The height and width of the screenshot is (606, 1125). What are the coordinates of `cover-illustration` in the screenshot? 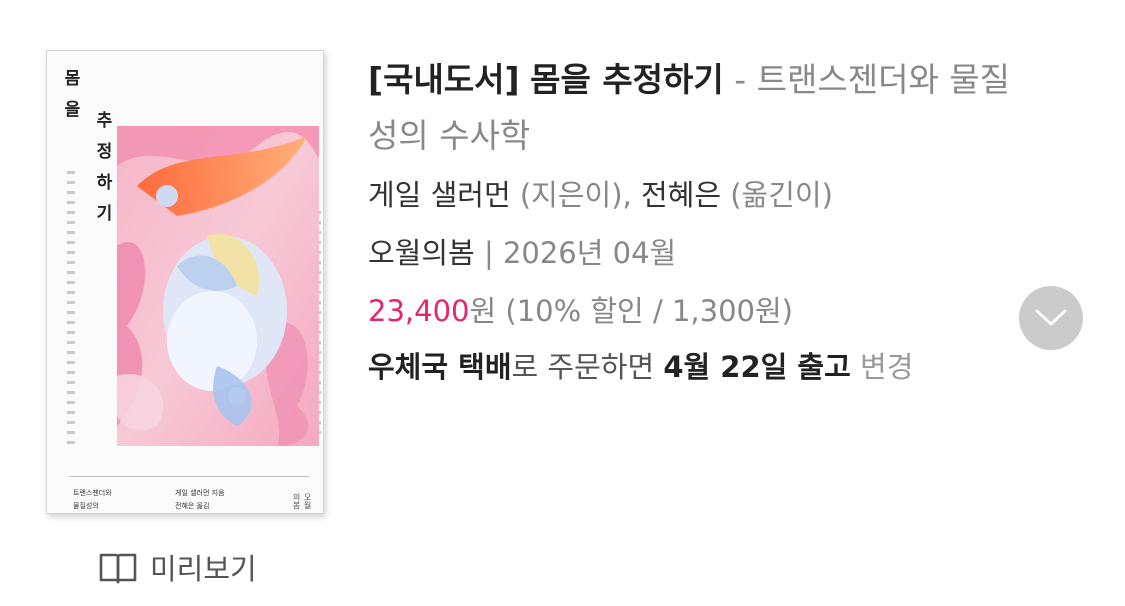 It's located at (218, 286).